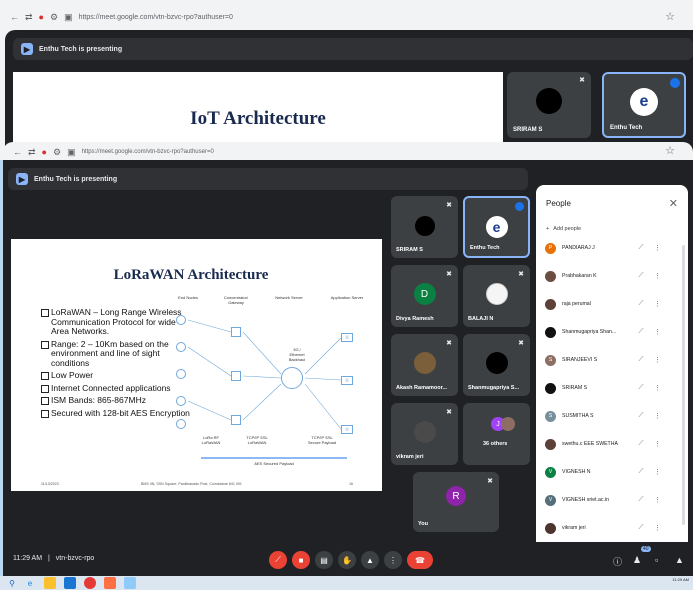  I want to click on person-name: SRIRAM S, so click(575, 388).